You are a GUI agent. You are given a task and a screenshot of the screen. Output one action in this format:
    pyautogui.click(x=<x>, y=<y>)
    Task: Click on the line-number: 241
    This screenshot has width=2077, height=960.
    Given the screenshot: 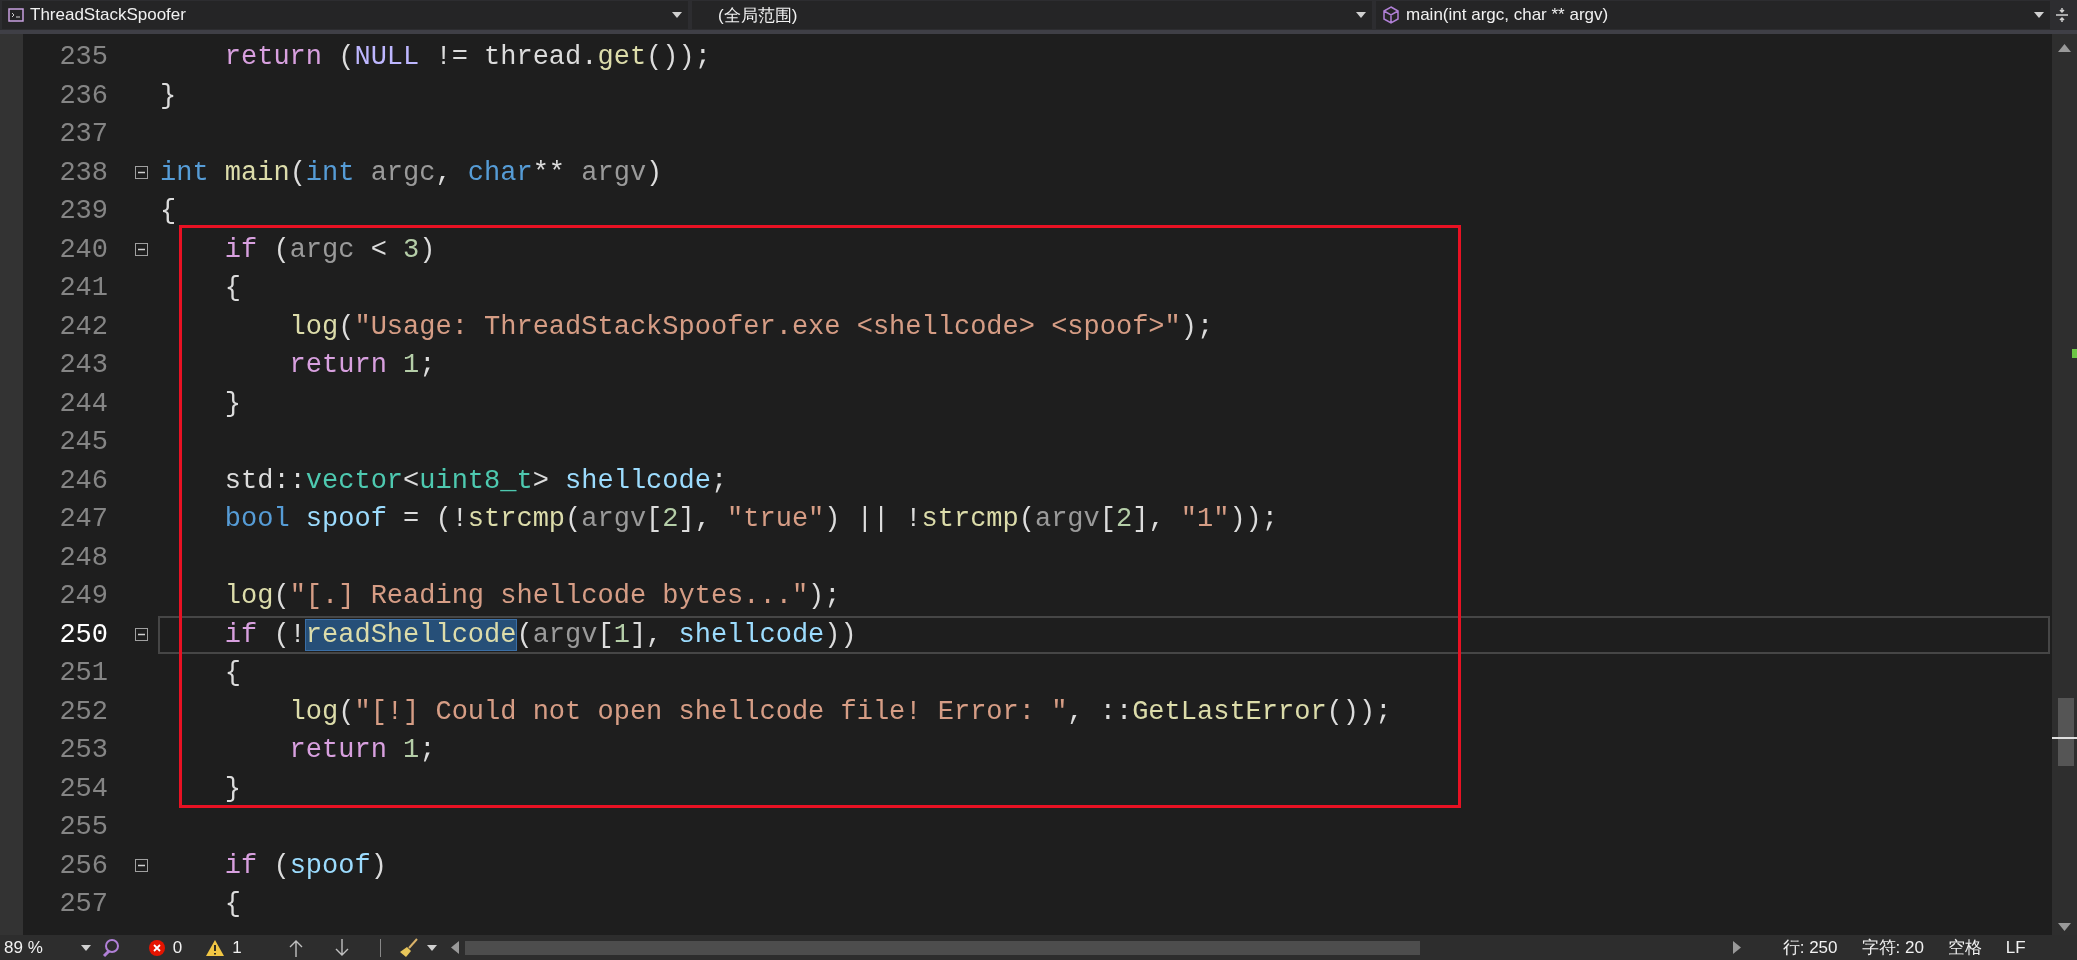 What is the action you would take?
    pyautogui.click(x=83, y=288)
    